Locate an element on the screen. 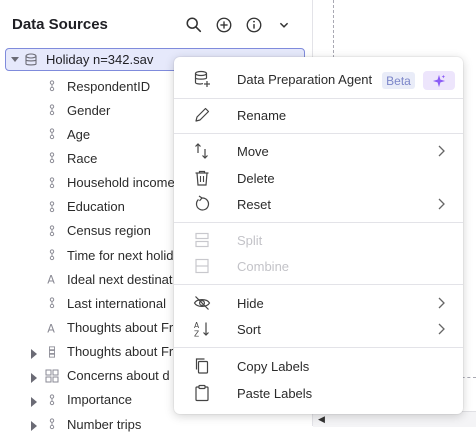 The image size is (476, 436). tree-item-label: Gender is located at coordinates (89, 110).